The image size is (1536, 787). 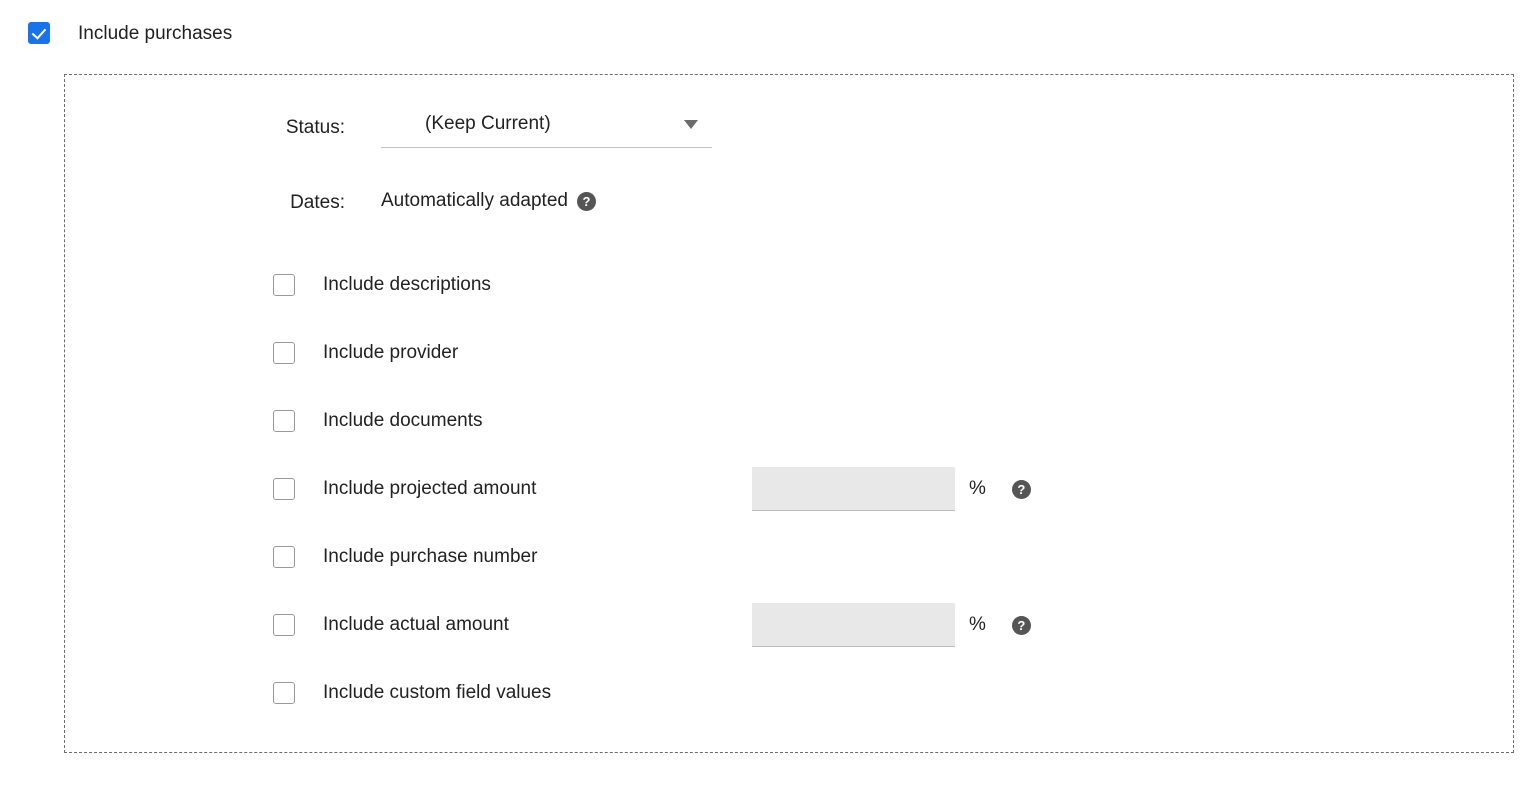 What do you see at coordinates (488, 123) in the screenshot?
I see `status-select-value: (Keep Current)` at bounding box center [488, 123].